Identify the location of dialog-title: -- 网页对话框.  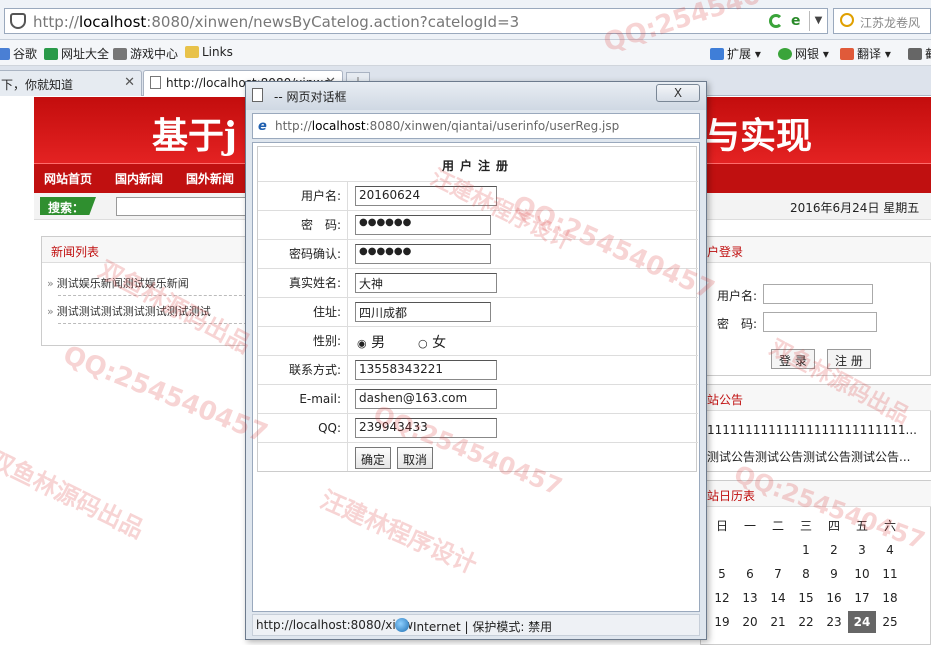
(310, 97).